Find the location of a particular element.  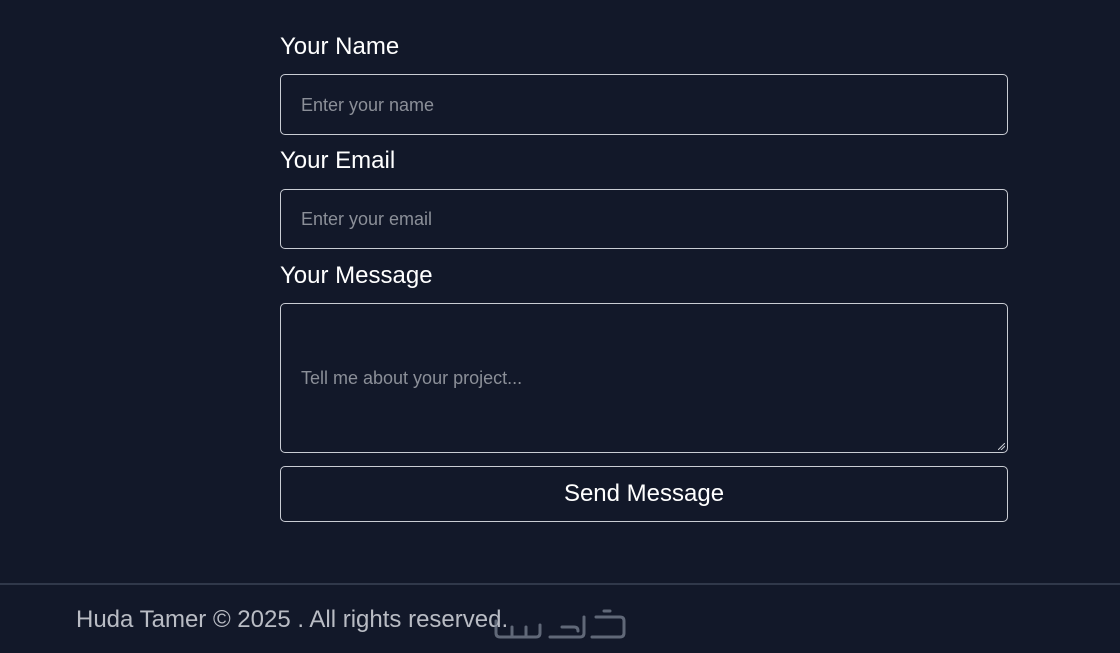

name-label: Your Name is located at coordinates (340, 46).